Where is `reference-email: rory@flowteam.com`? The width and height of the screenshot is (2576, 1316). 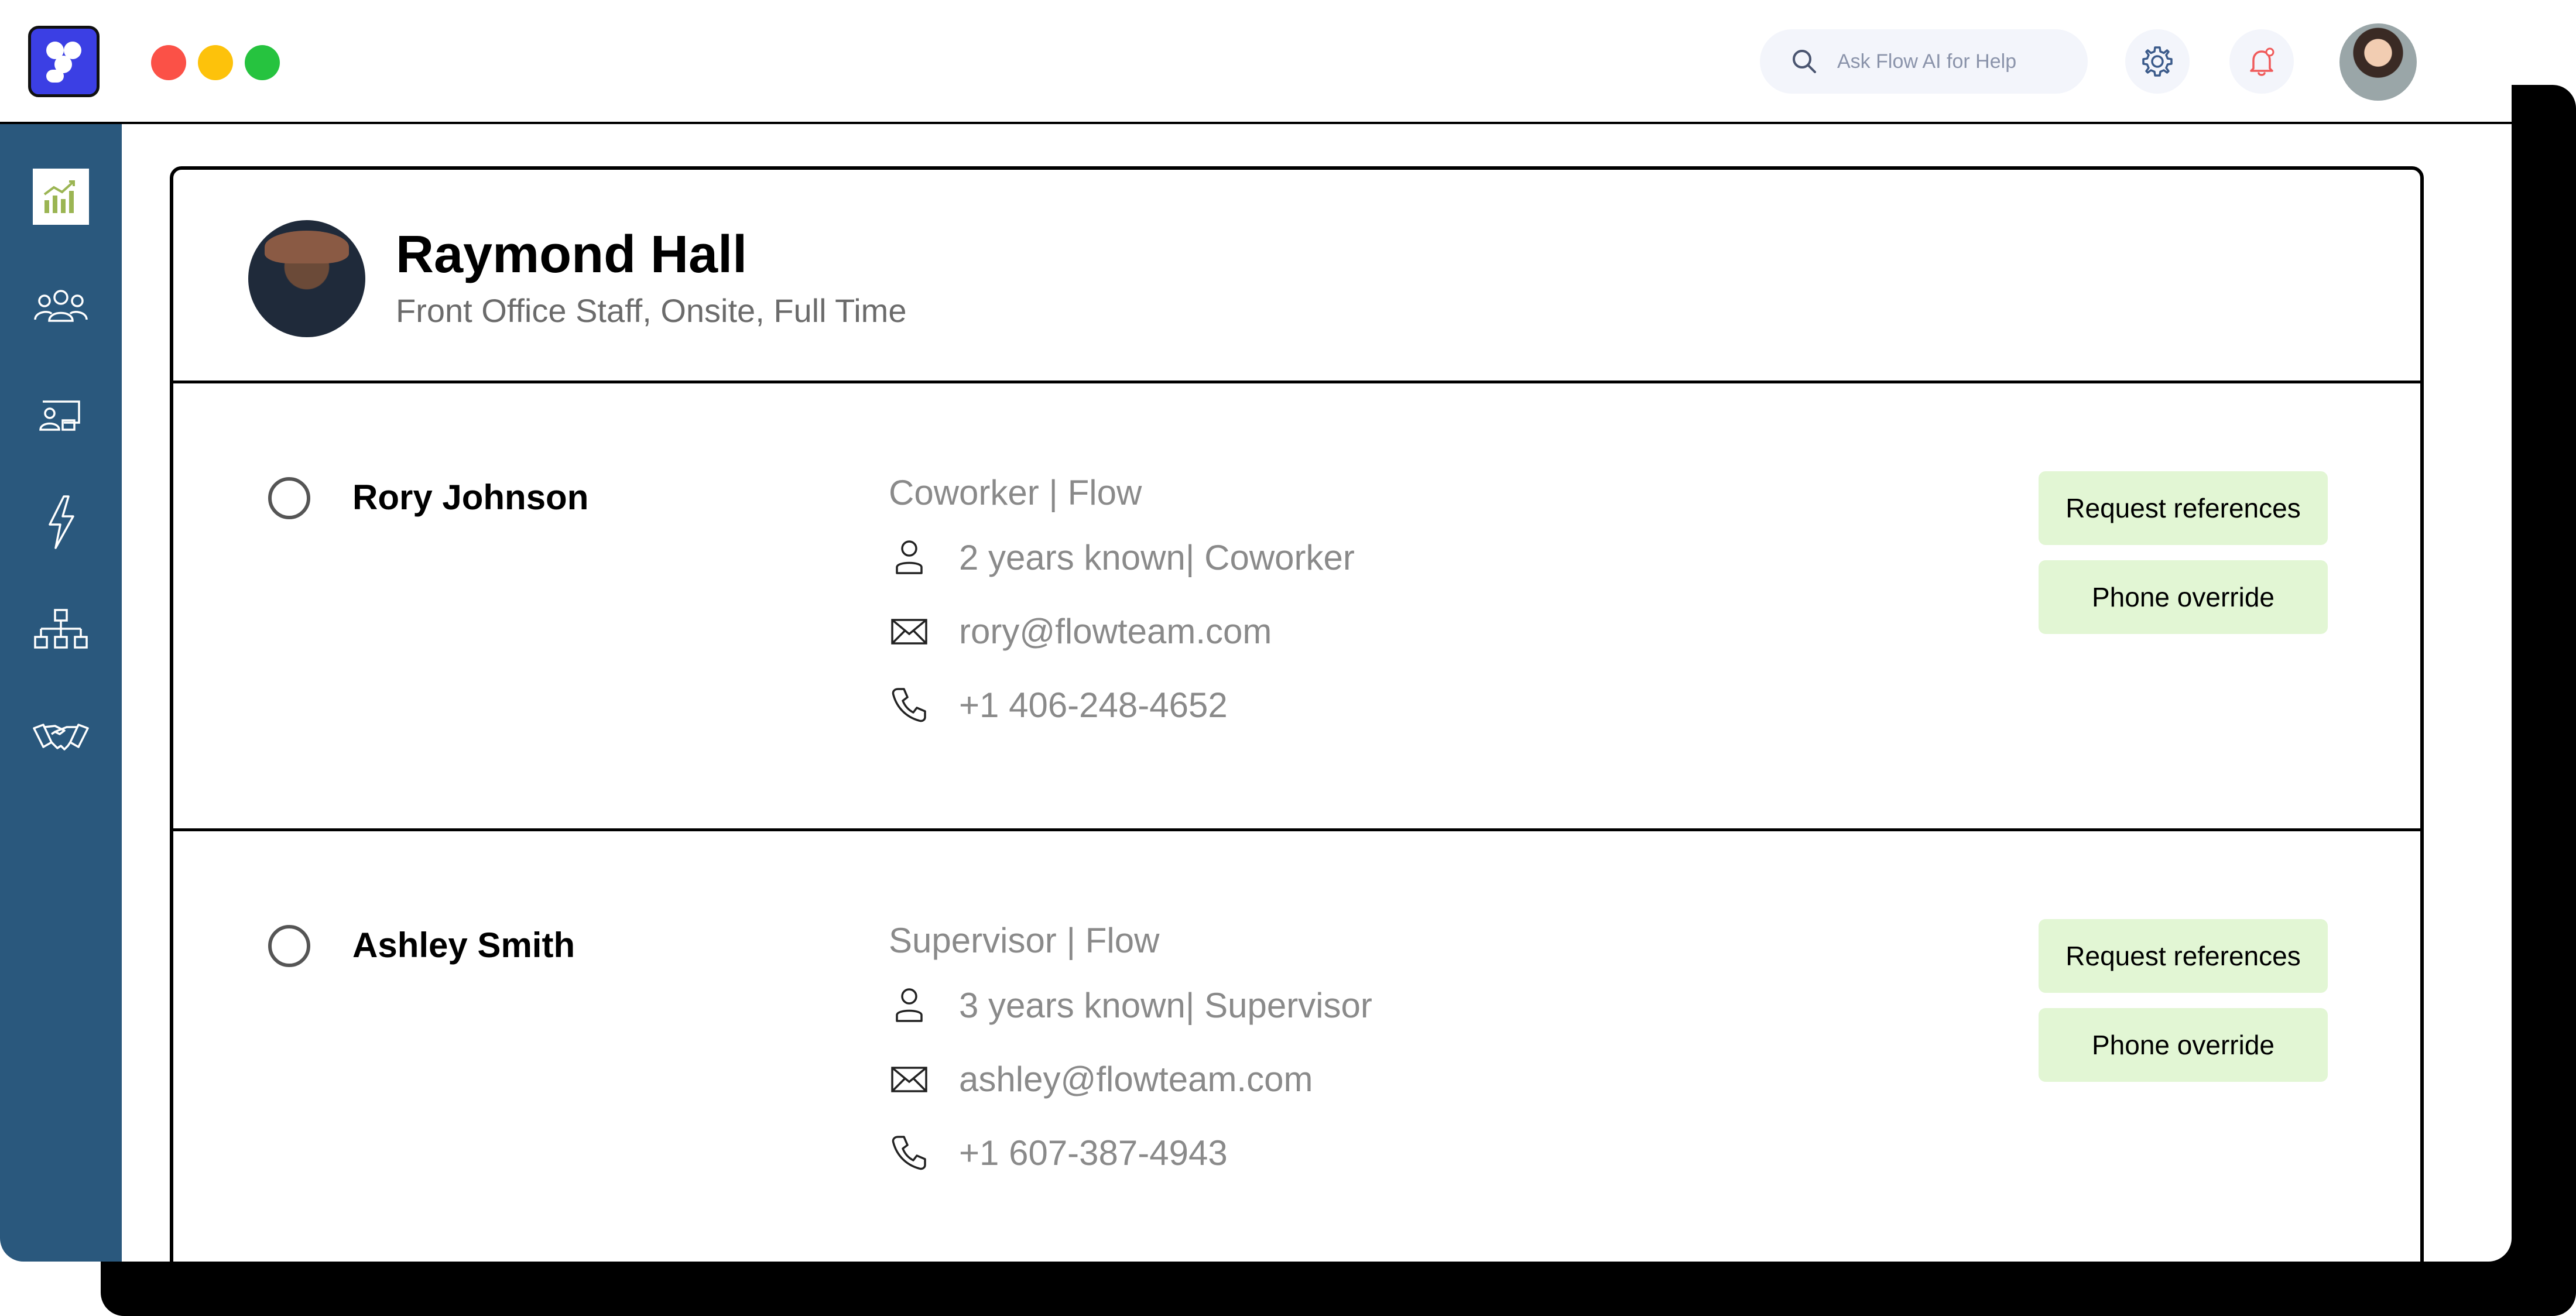 reference-email: rory@flowteam.com is located at coordinates (1115, 631).